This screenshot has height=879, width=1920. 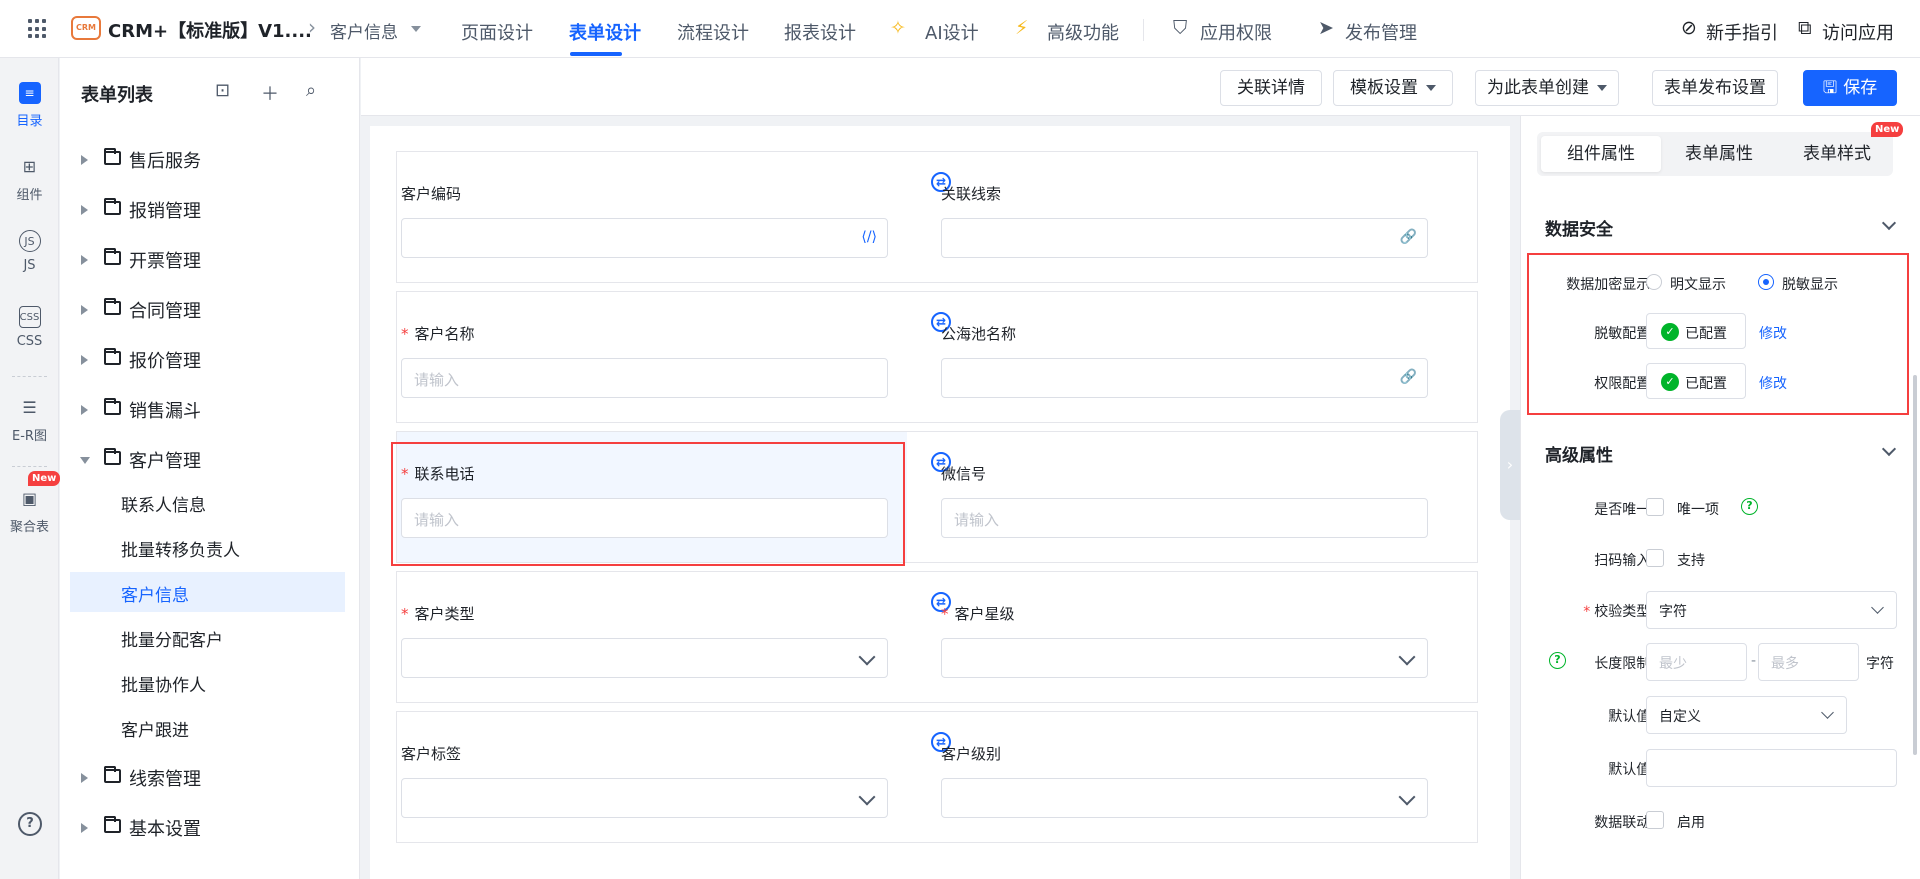 I want to click on tree-folder: 销售漏斗, so click(x=205, y=410).